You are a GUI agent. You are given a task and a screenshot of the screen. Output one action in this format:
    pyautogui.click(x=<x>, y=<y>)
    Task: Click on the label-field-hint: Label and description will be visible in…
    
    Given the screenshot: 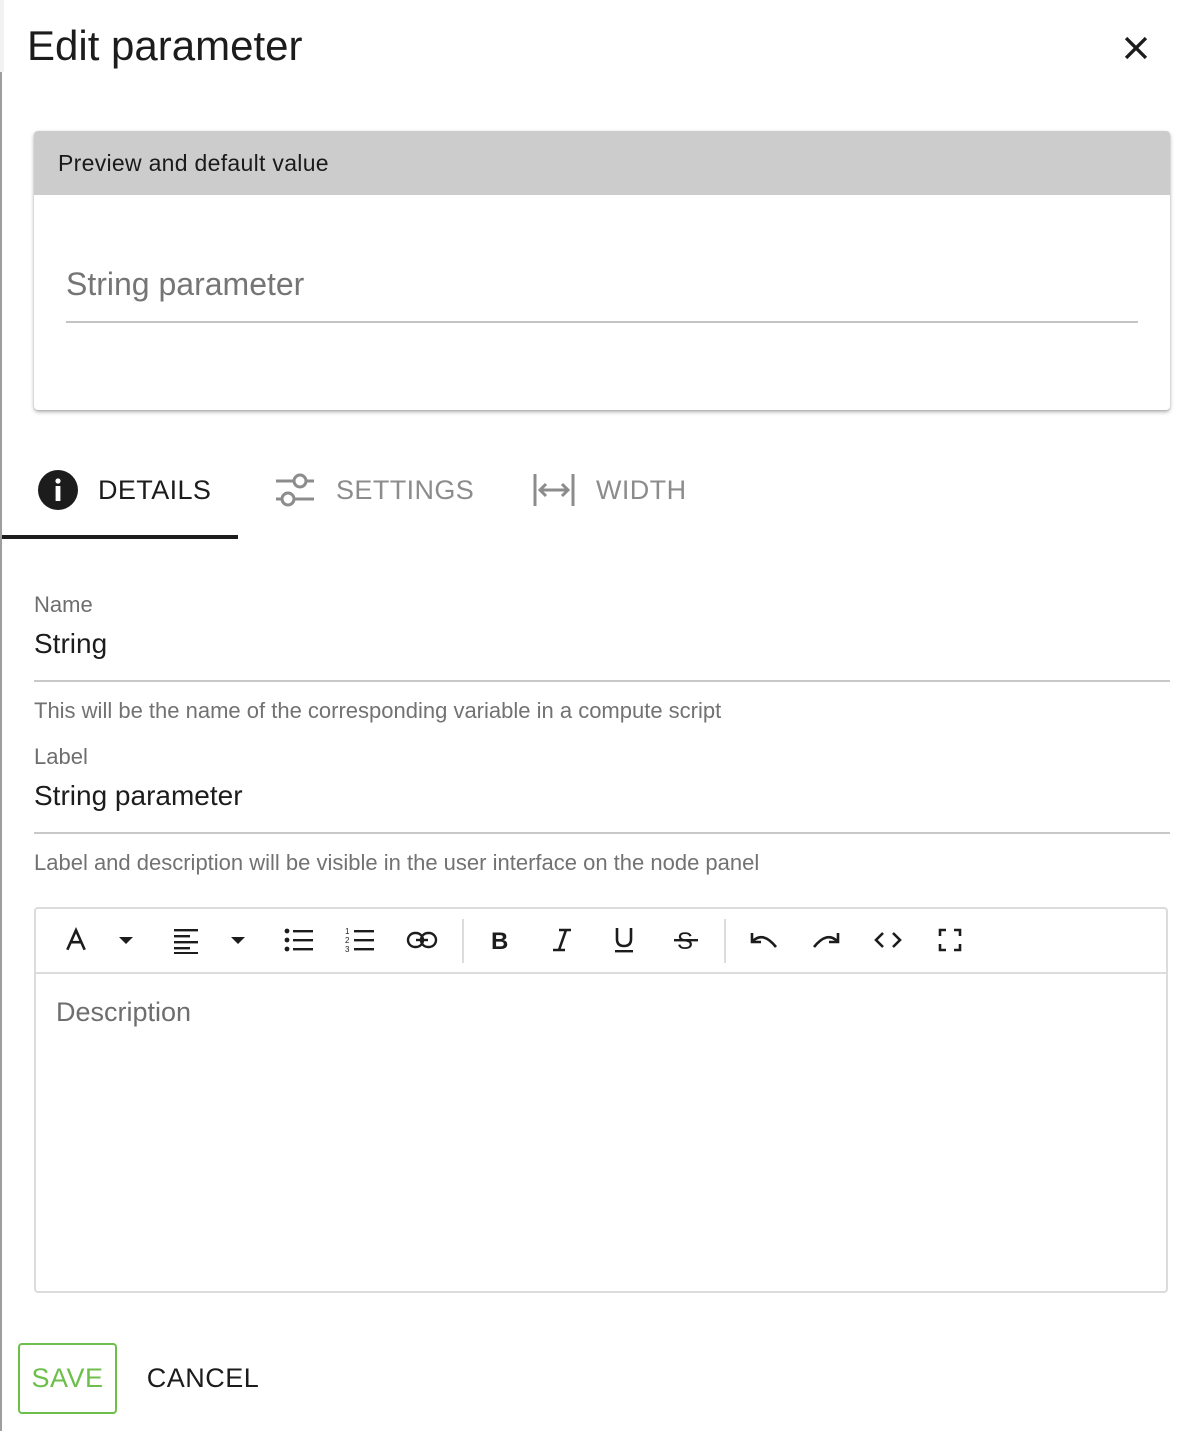 What is the action you would take?
    pyautogui.click(x=397, y=862)
    